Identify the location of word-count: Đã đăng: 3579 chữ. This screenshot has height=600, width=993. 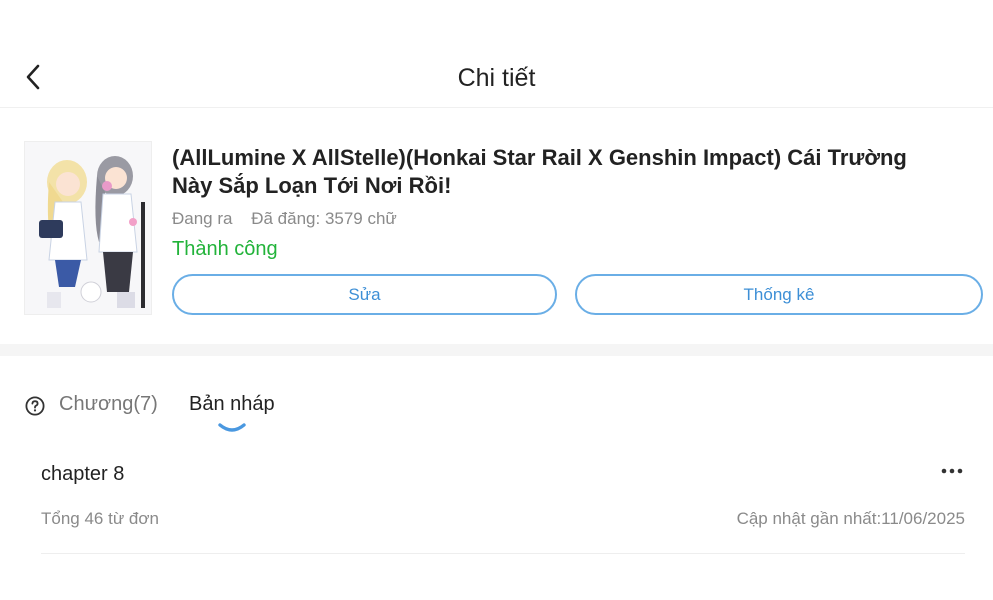
(324, 218).